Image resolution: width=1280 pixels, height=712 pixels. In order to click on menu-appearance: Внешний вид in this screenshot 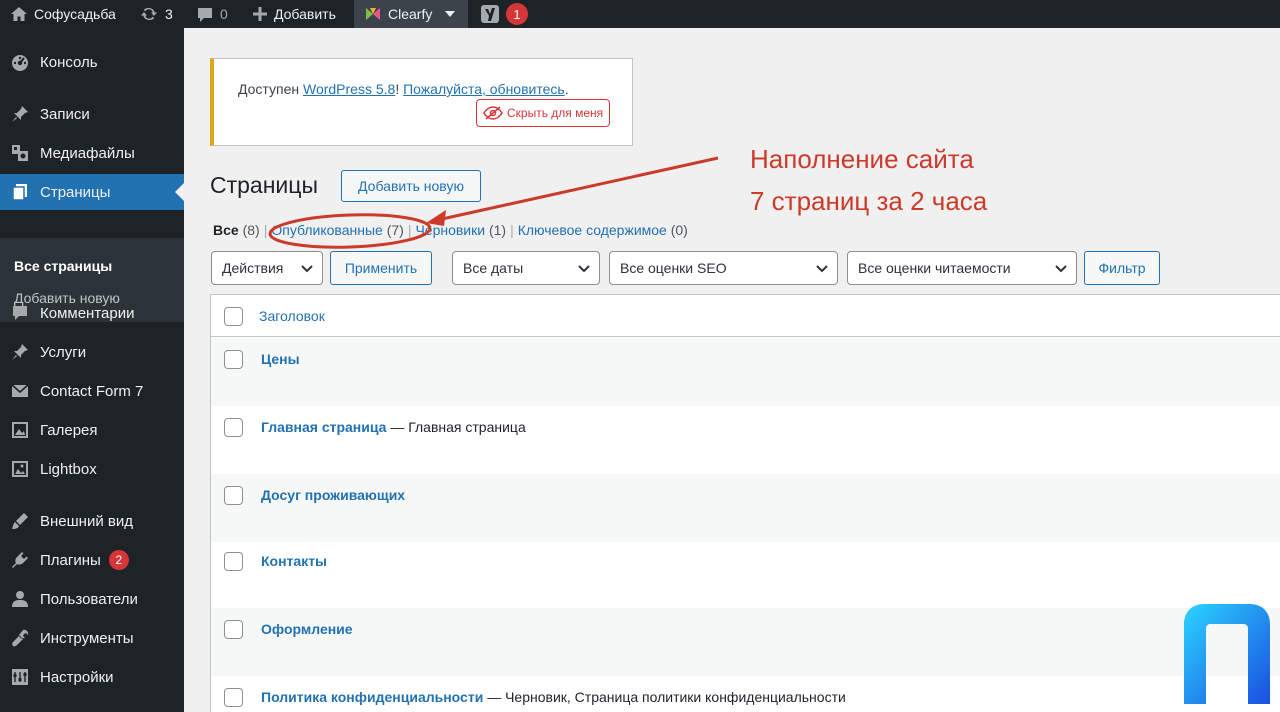, I will do `click(92, 521)`.